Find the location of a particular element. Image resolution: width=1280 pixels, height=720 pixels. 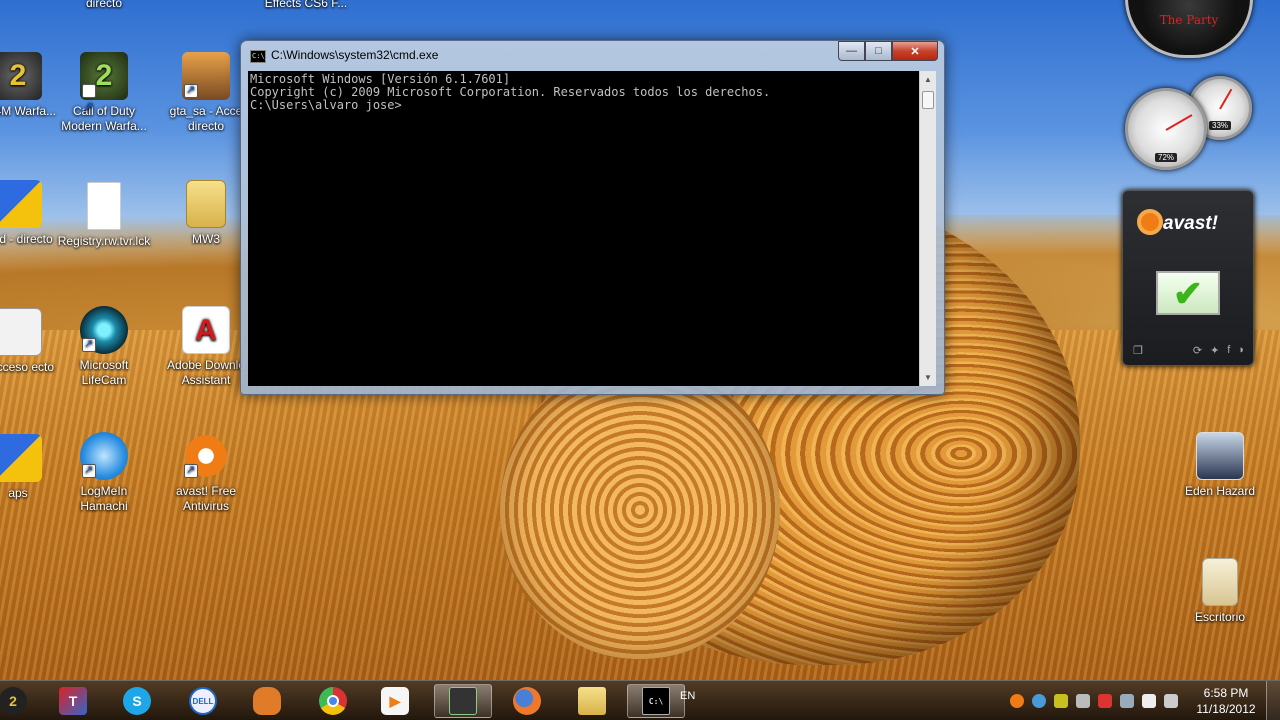

avast-icon is located at coordinates (206, 456).